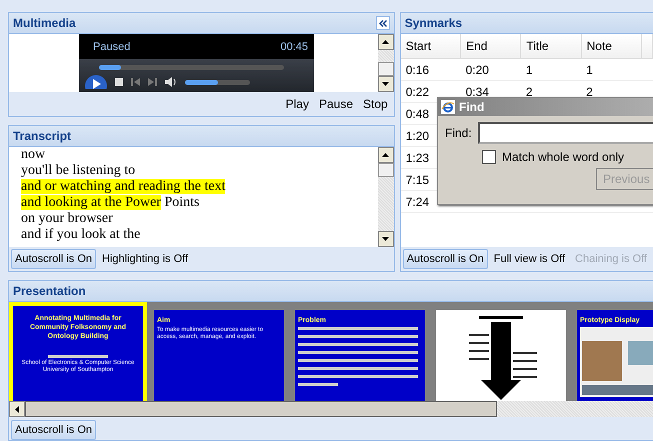 This screenshot has width=653, height=441. What do you see at coordinates (171, 82) in the screenshot?
I see `speaker-icon` at bounding box center [171, 82].